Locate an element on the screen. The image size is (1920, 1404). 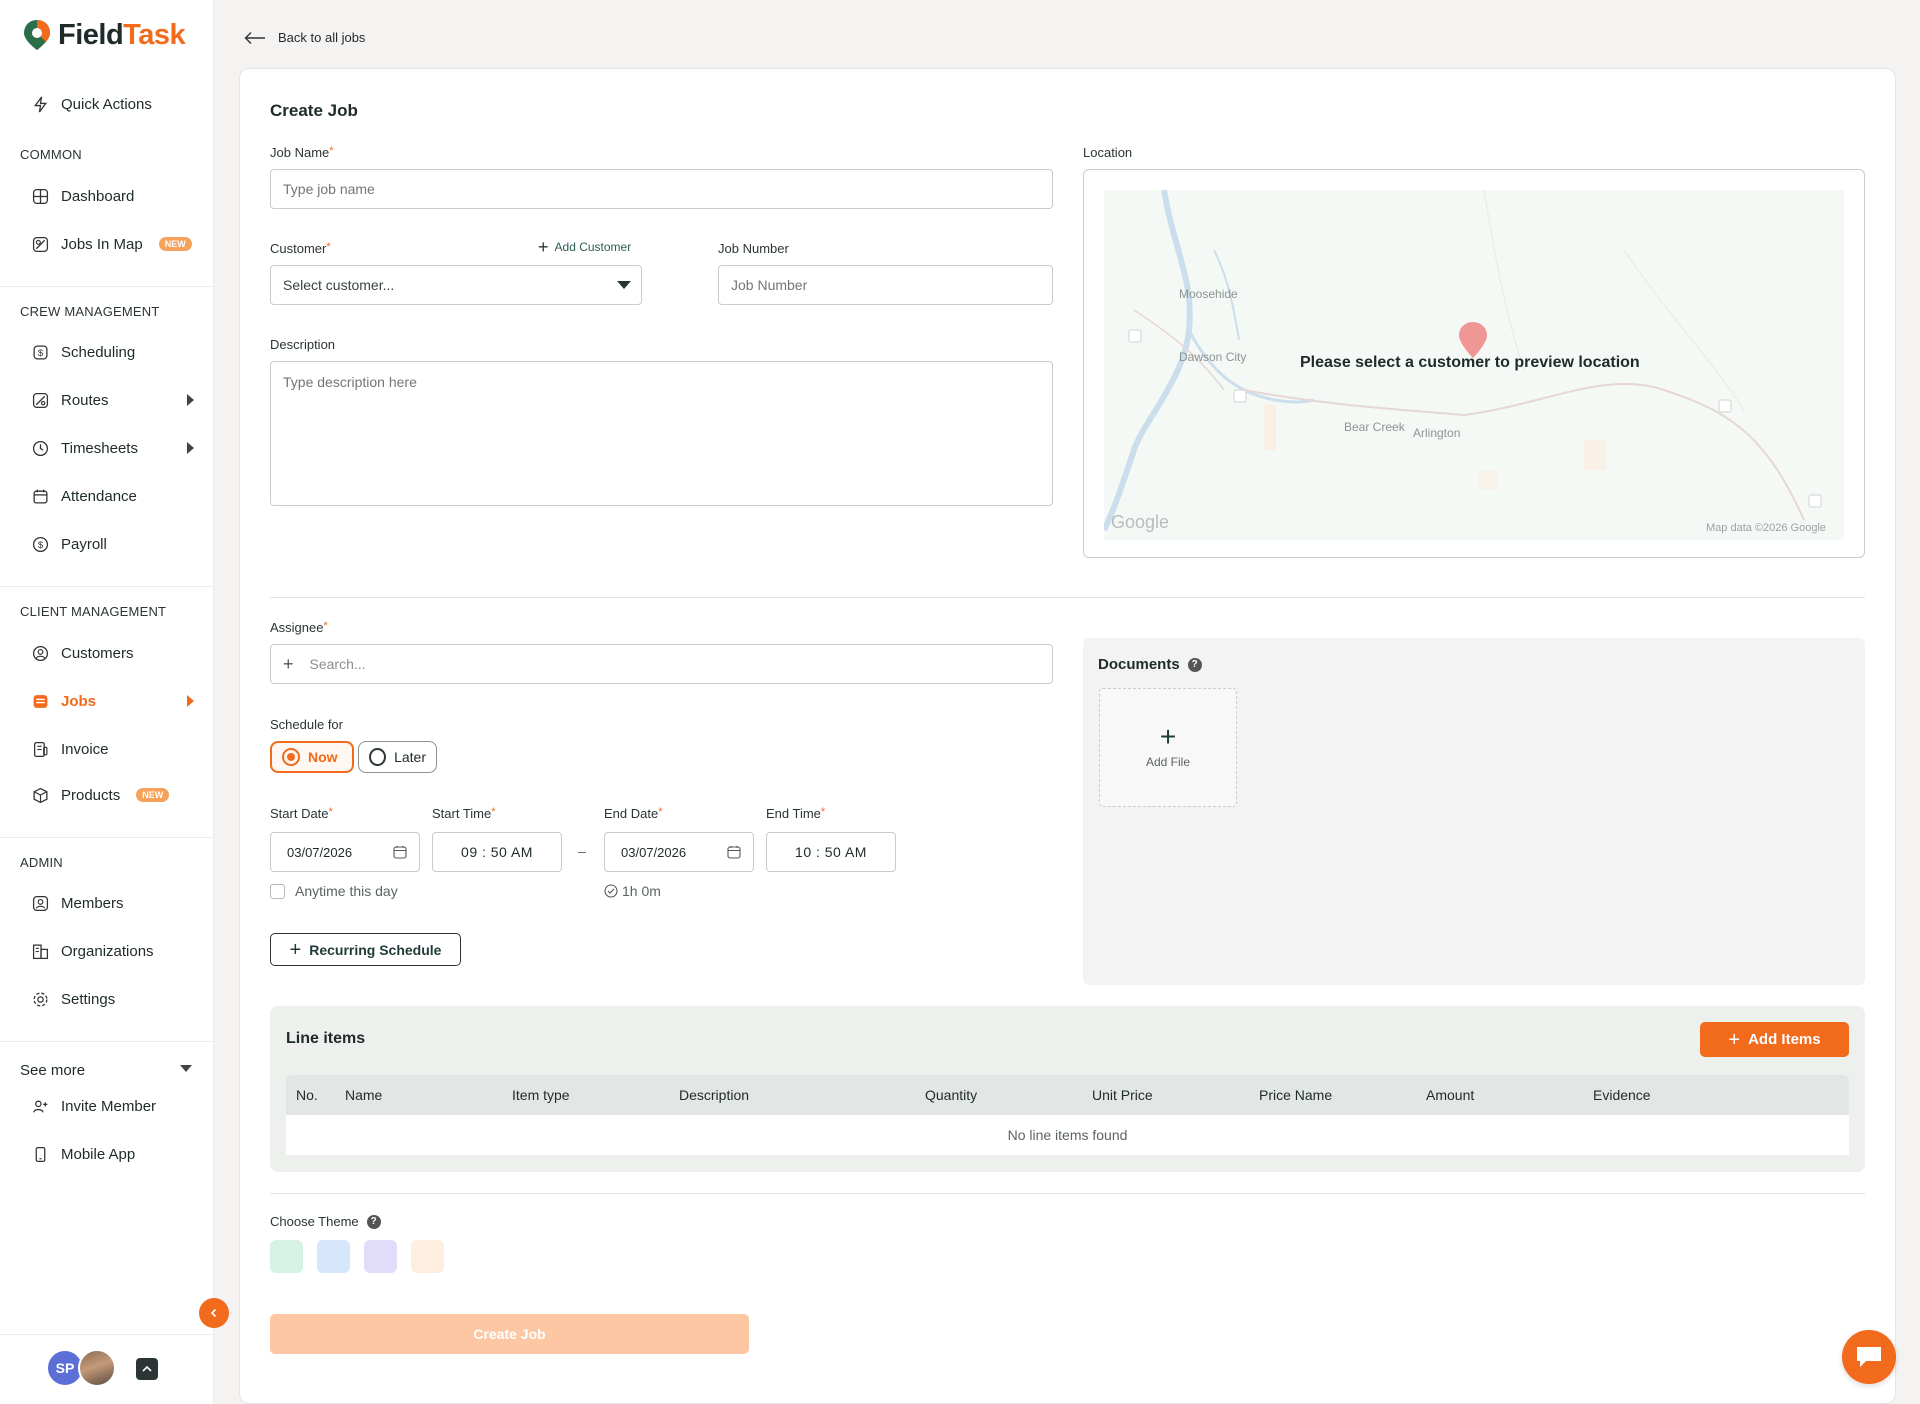
sidebar-item-organizations: Organizations is located at coordinates (112, 951).